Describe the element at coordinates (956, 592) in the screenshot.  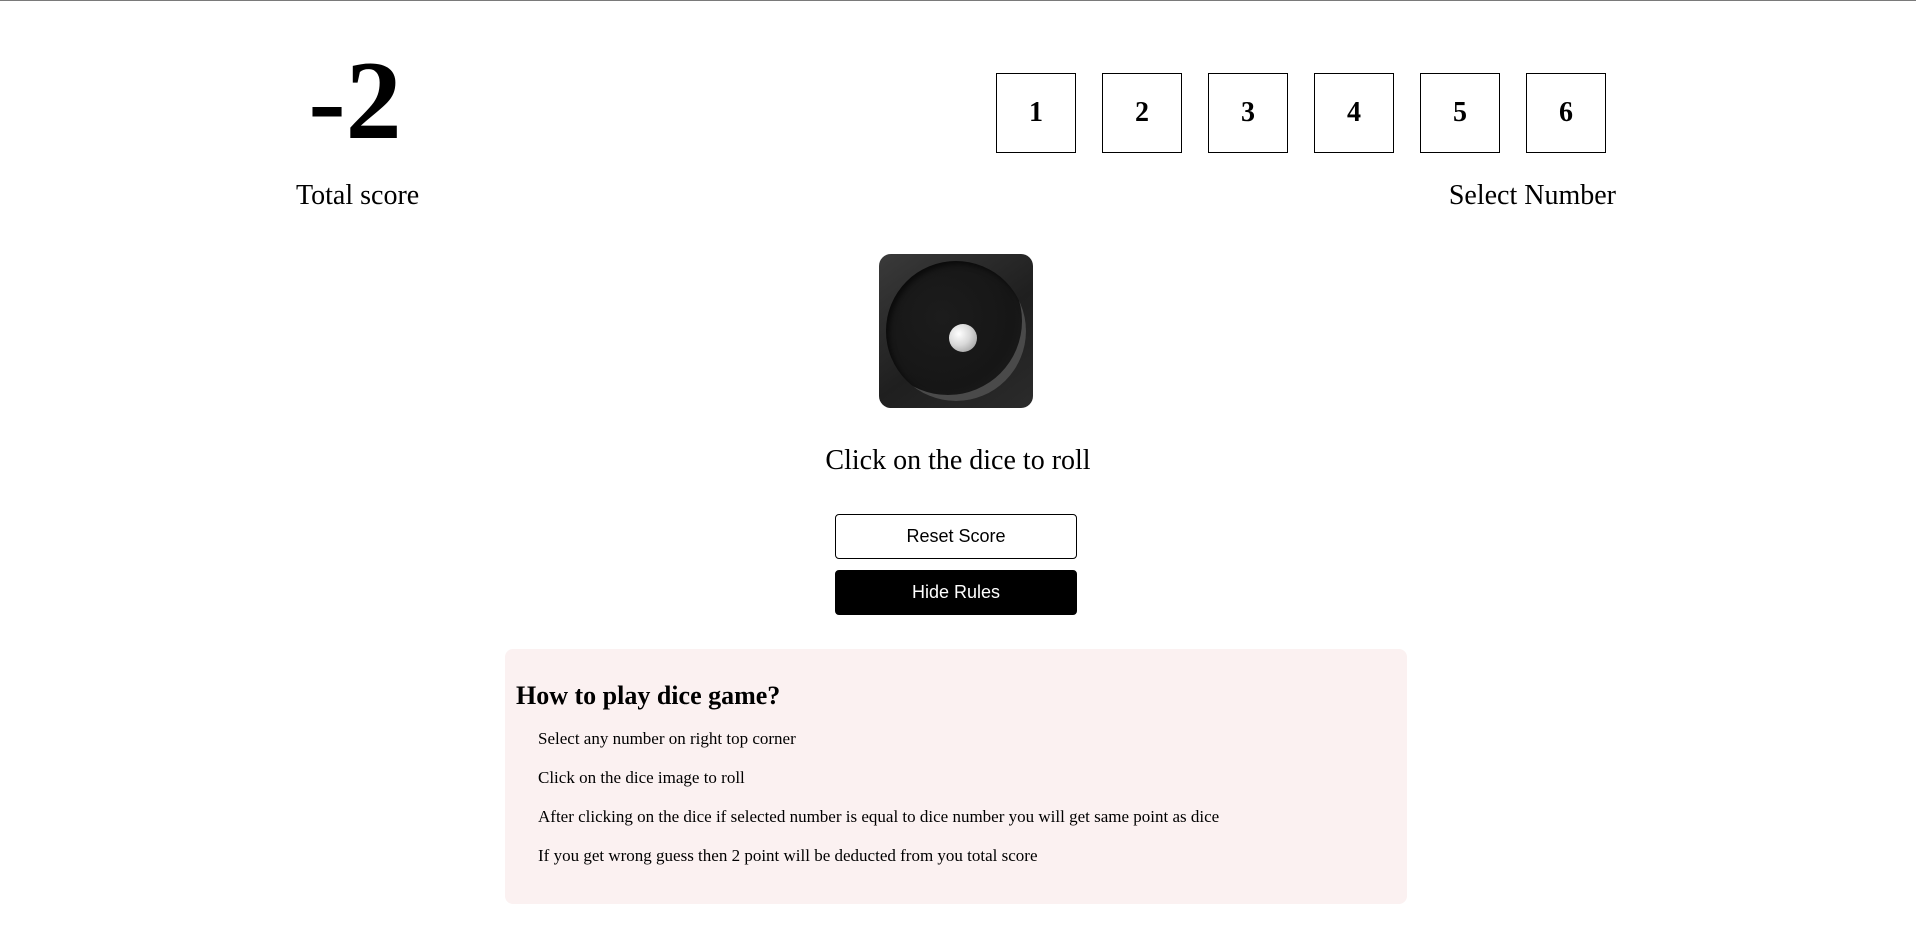
I see `hide-rules-button: Hide Rules` at that location.